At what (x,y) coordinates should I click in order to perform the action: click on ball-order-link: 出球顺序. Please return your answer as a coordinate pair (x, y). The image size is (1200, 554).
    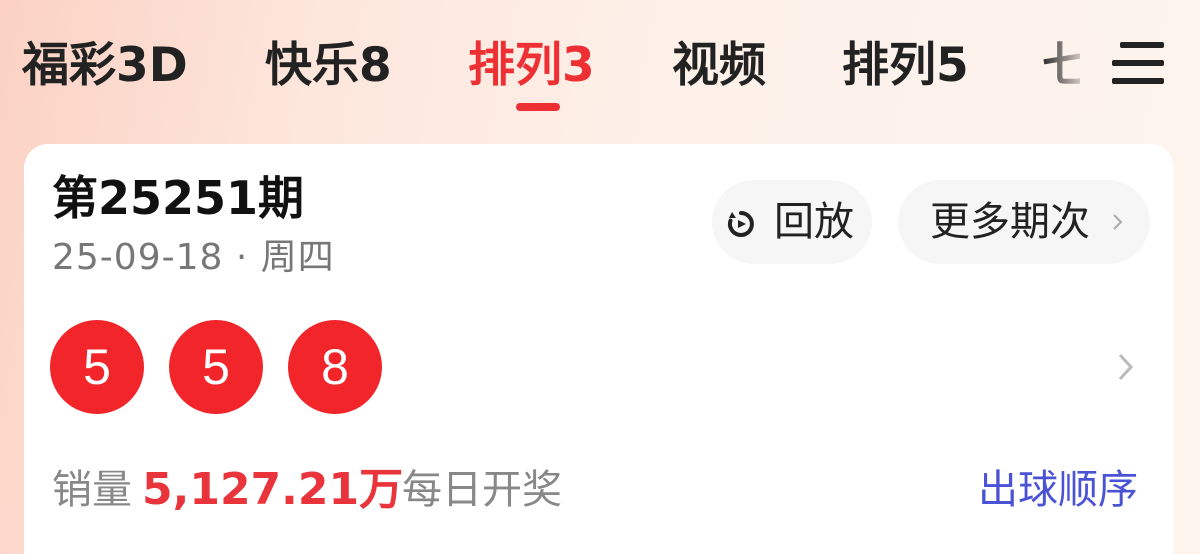
    Looking at the image, I should click on (1058, 490).